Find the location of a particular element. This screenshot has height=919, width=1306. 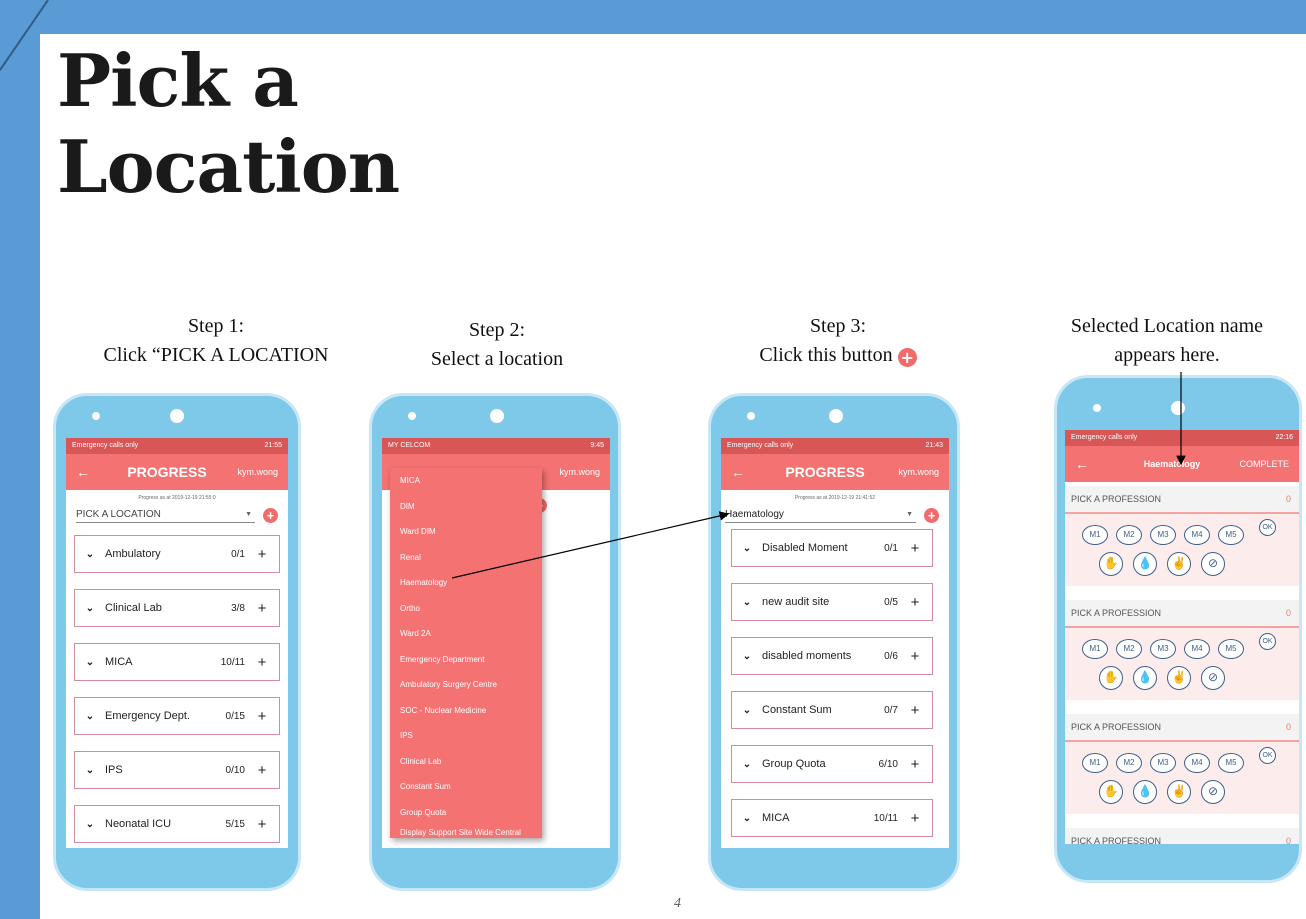

dropdown-option: DIM is located at coordinates (466, 507).